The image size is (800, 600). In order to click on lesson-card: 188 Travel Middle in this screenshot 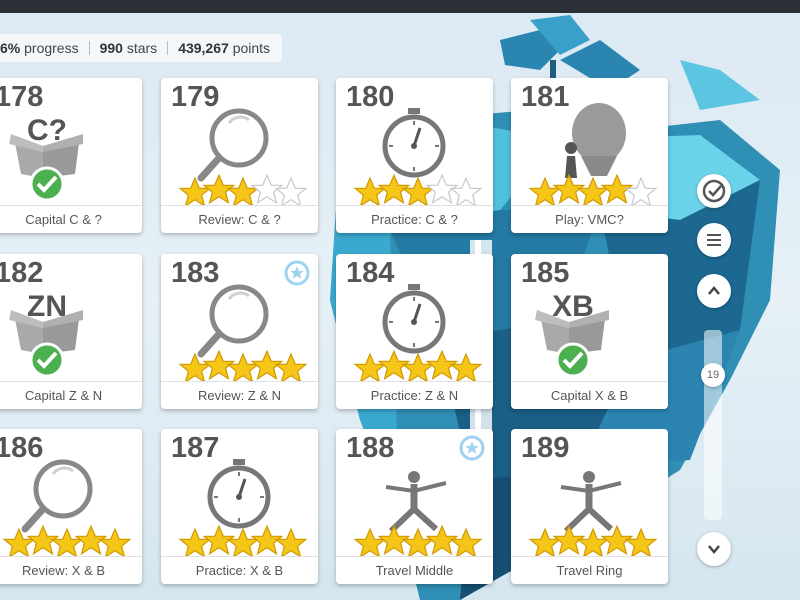, I will do `click(414, 506)`.